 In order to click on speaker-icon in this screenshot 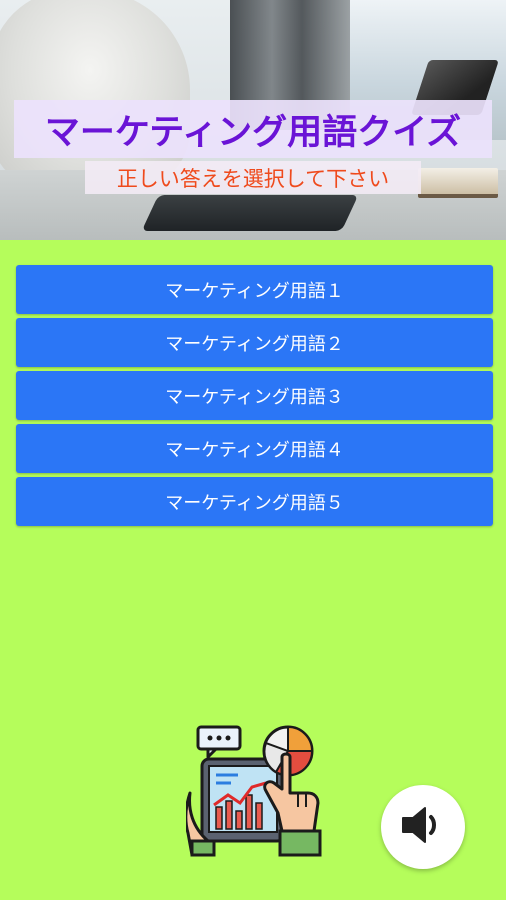, I will do `click(423, 827)`.